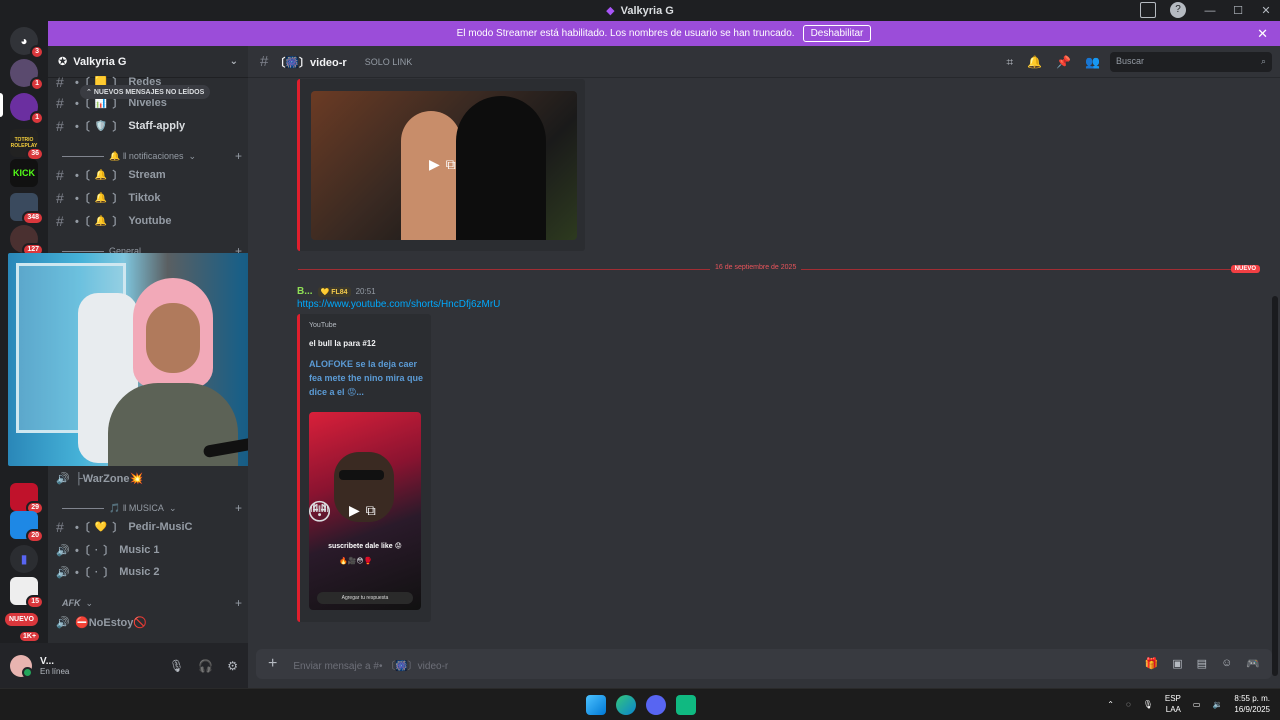 This screenshot has height=720, width=1280. What do you see at coordinates (24, 173) in the screenshot?
I see `server-icon-kick: KICK` at bounding box center [24, 173].